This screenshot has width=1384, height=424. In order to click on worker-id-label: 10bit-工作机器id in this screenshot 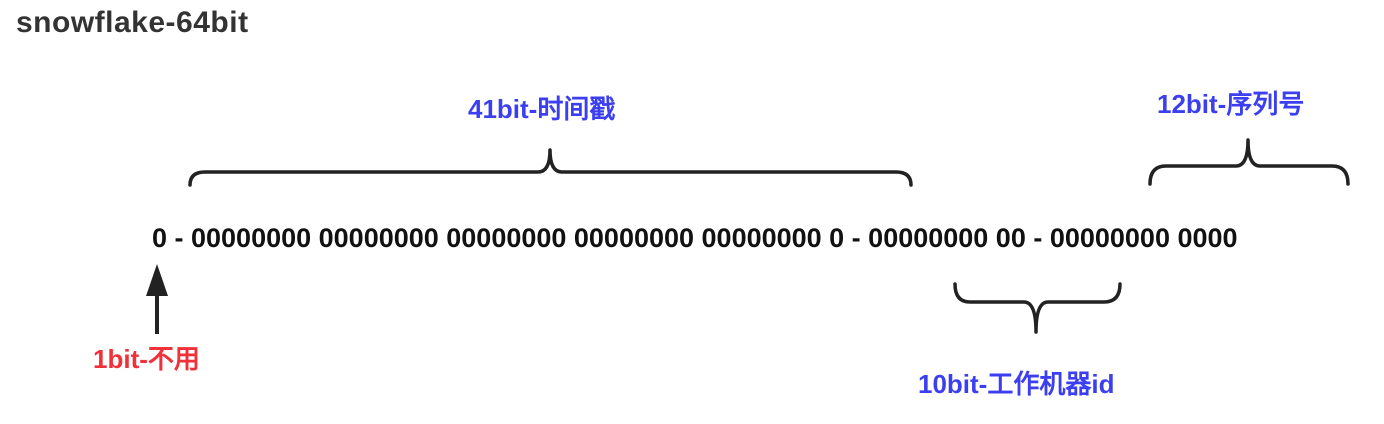, I will do `click(1016, 384)`.